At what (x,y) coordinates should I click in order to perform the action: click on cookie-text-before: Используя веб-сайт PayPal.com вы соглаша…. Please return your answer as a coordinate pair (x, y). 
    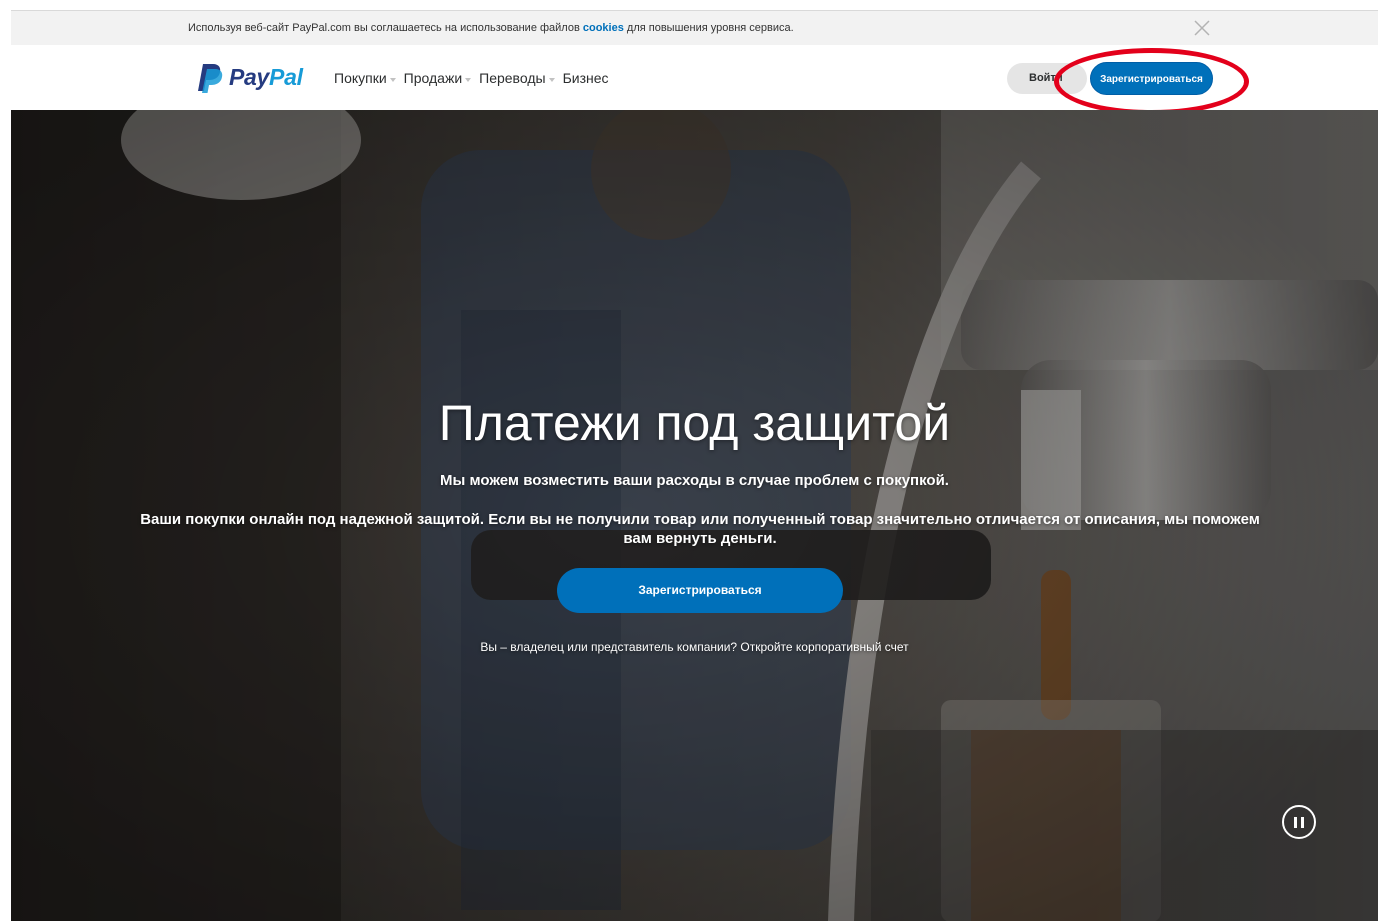
    Looking at the image, I should click on (385, 28).